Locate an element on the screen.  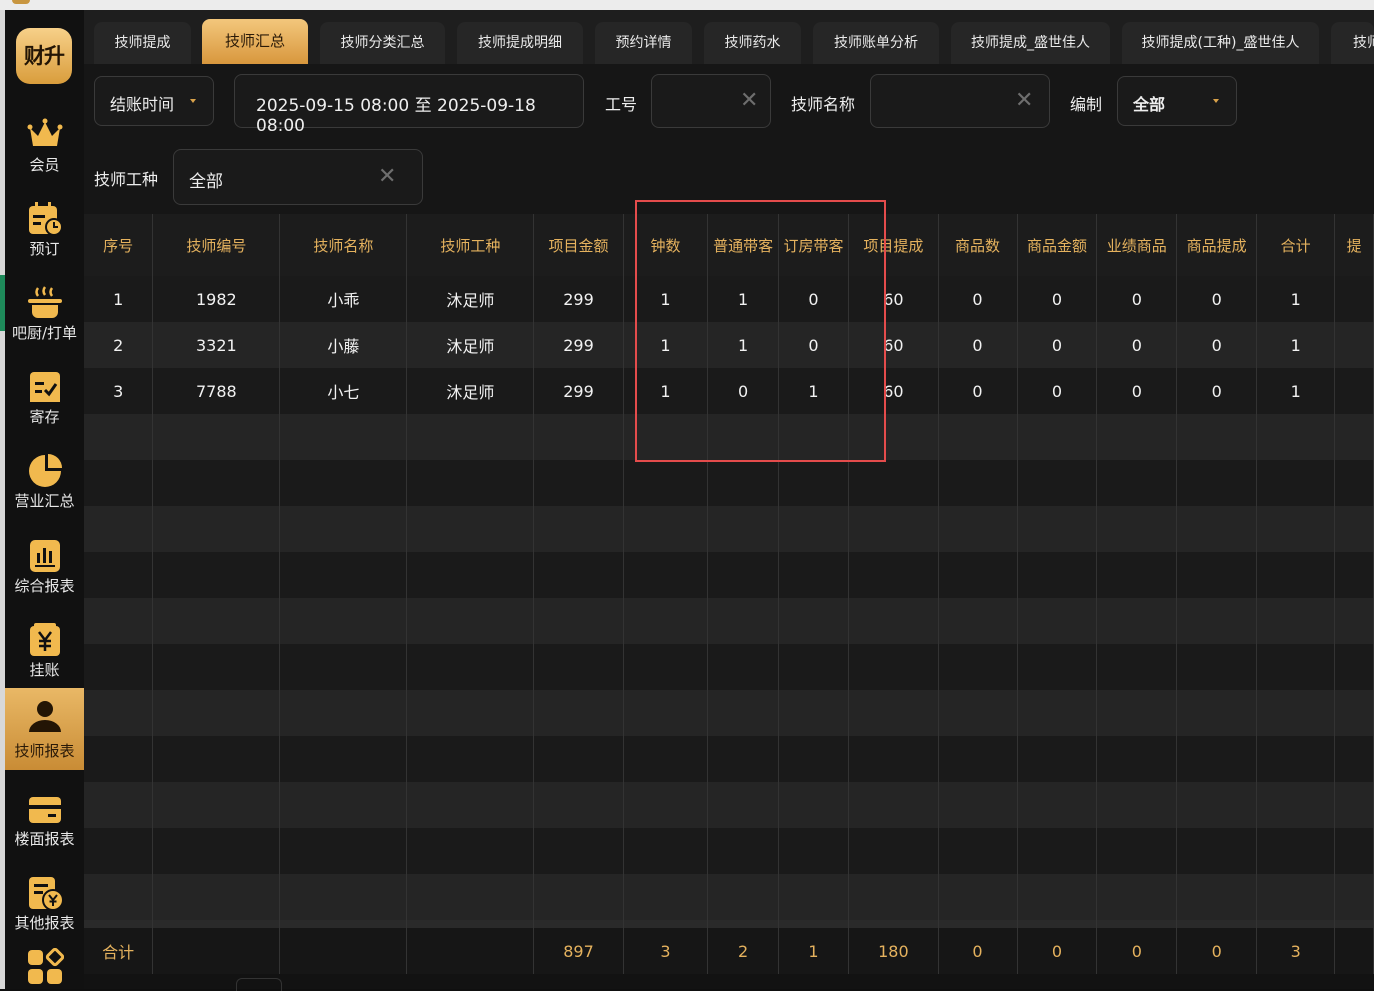
time-type-select: 结账时间 is located at coordinates (154, 101).